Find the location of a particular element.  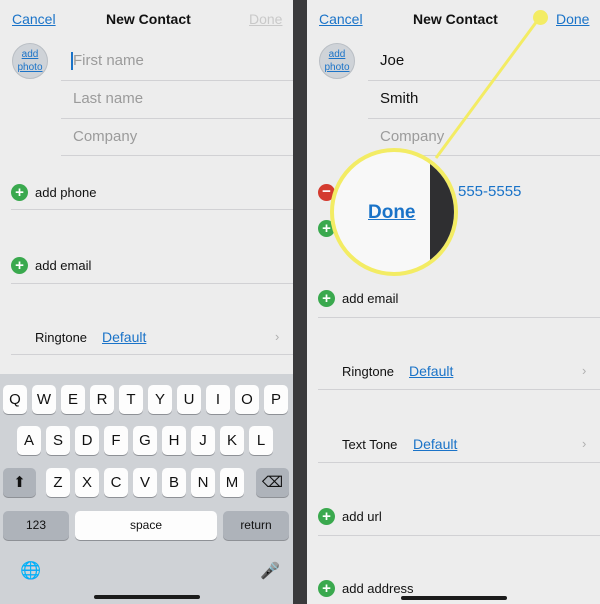

magnifier-callout: Done is located at coordinates (394, 212).